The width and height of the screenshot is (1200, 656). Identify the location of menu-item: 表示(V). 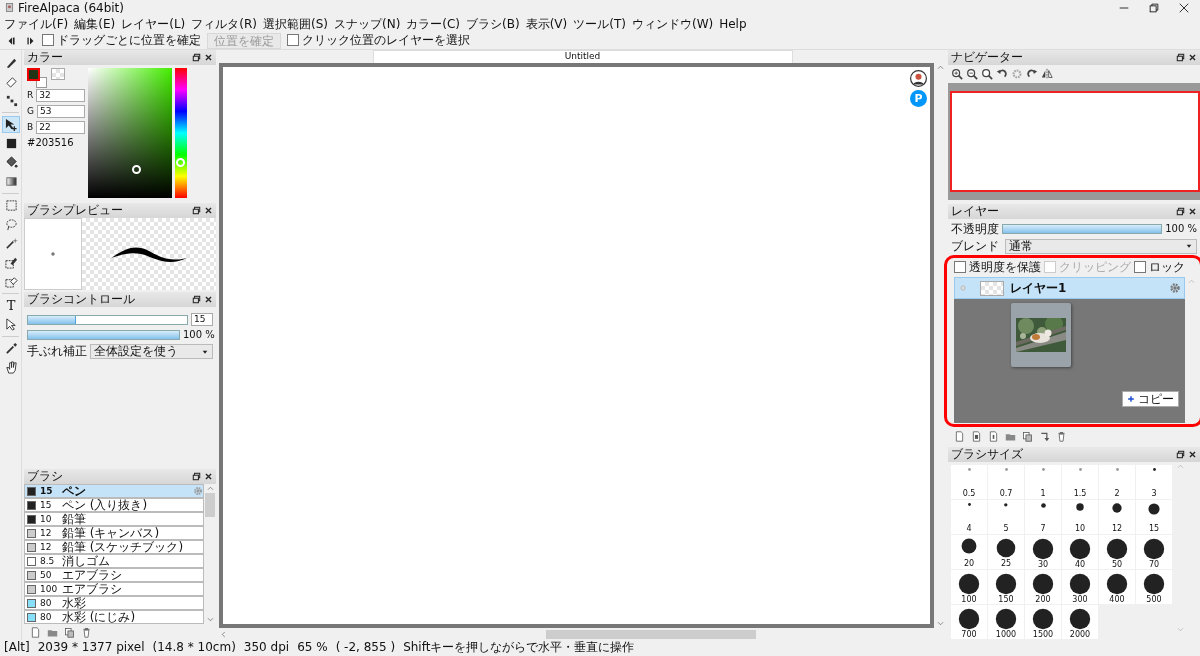
(549, 24).